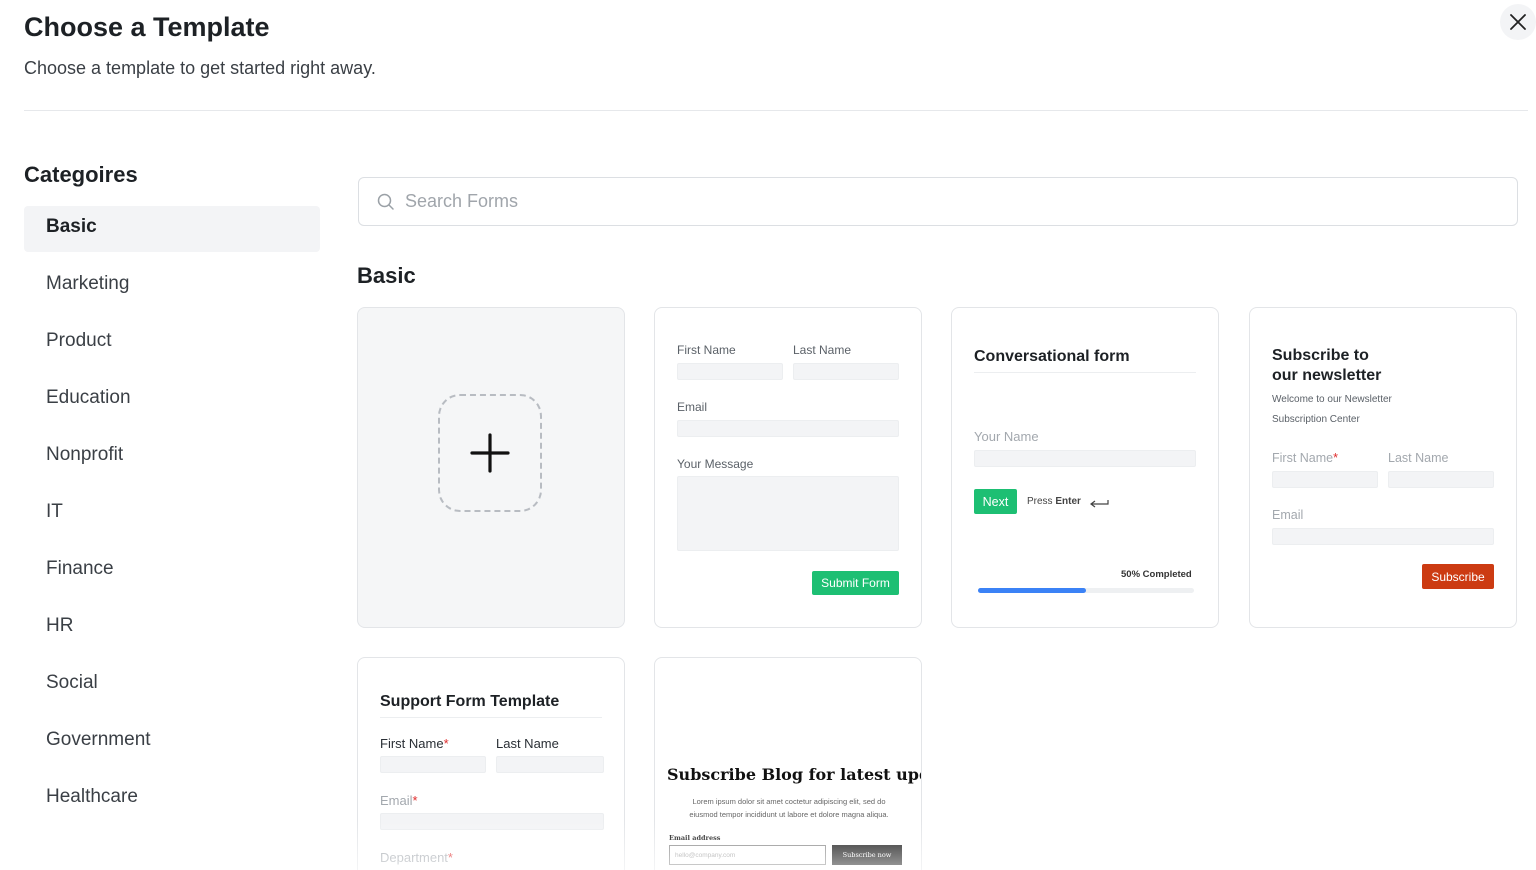  I want to click on preview-label: Your Name, so click(1006, 436).